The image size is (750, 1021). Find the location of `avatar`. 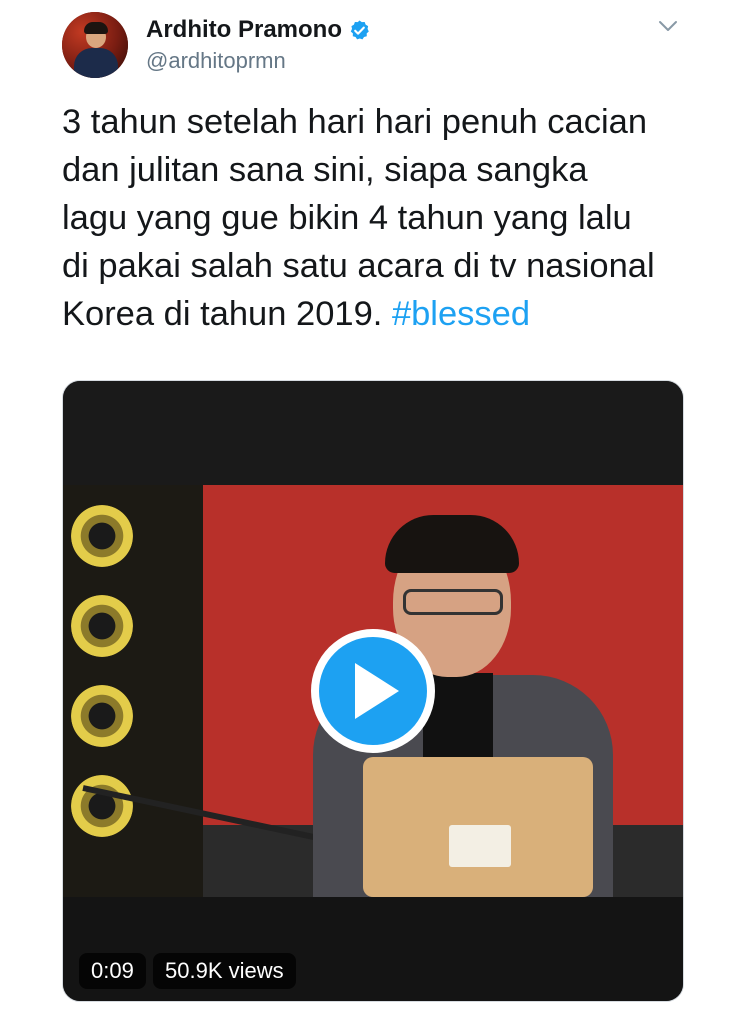

avatar is located at coordinates (95, 45).